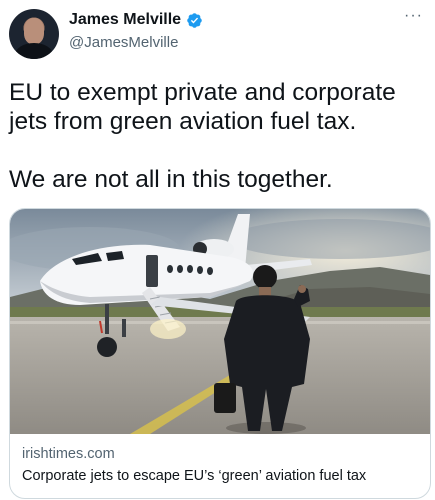 This screenshot has height=500, width=435. What do you see at coordinates (68, 454) in the screenshot?
I see `card-domain: irishtimes.com` at bounding box center [68, 454].